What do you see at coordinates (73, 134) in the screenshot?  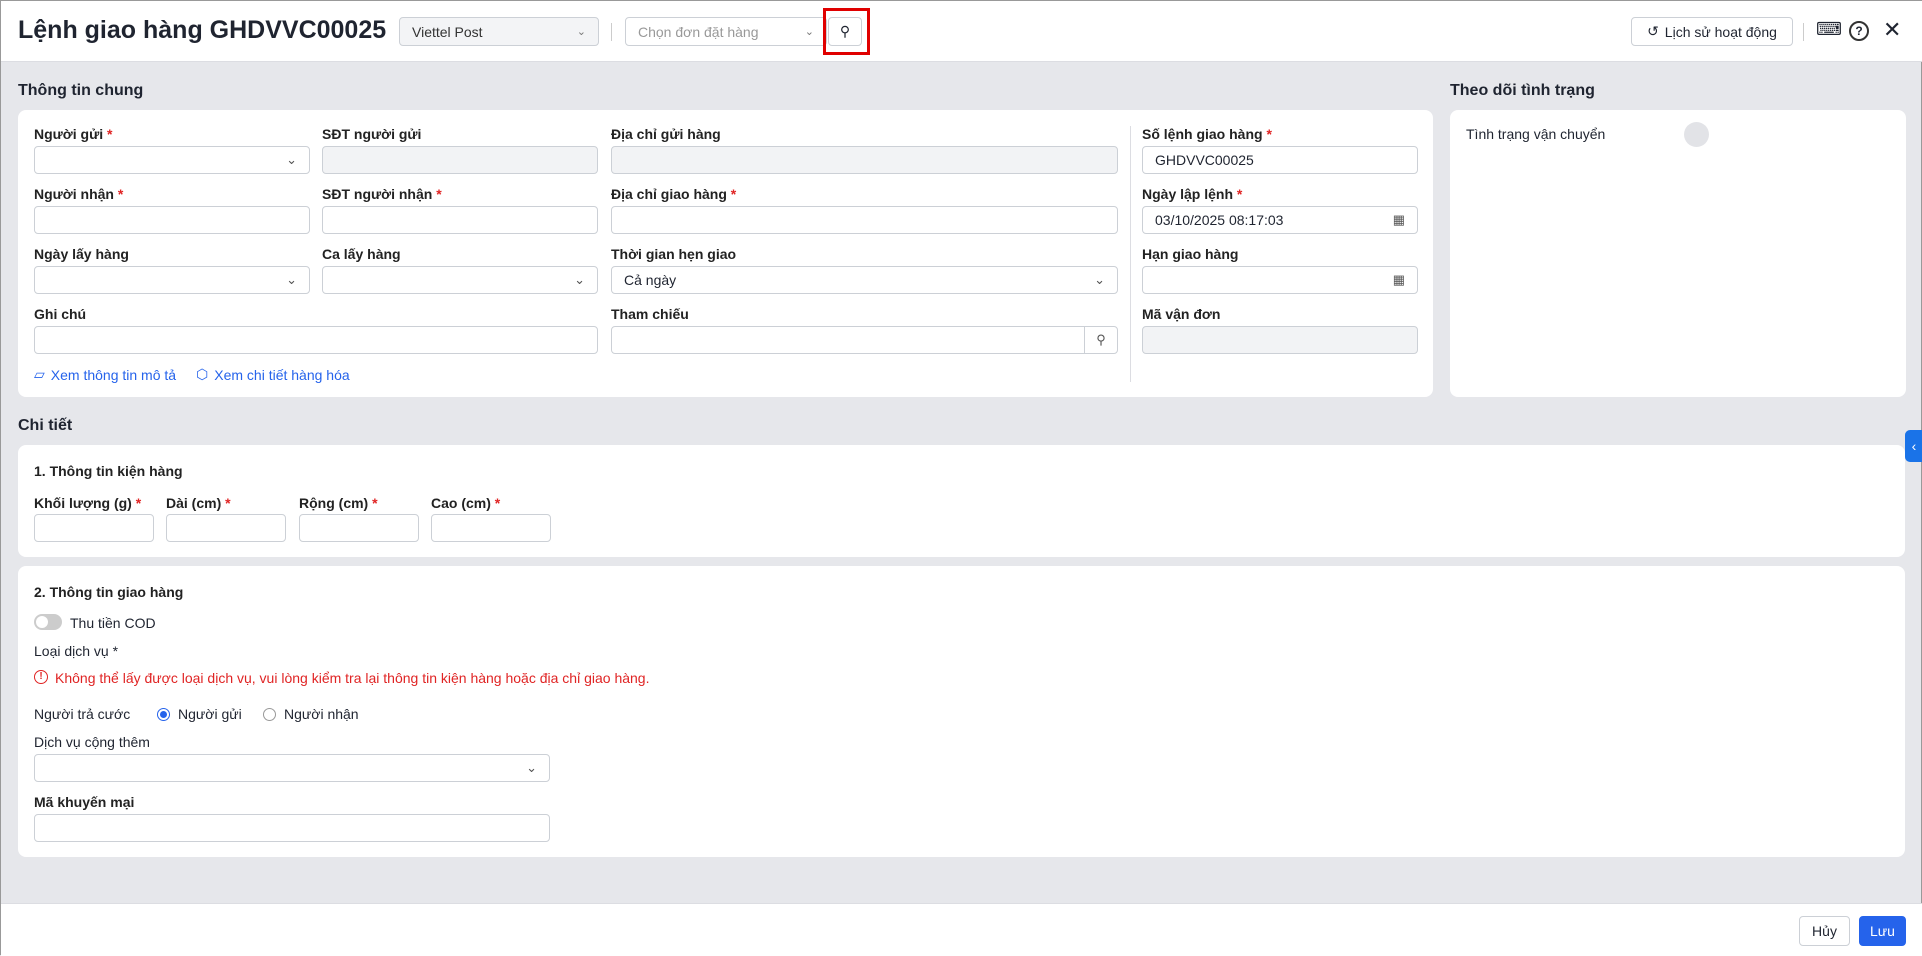 I see `sender-label: Người gửi *` at bounding box center [73, 134].